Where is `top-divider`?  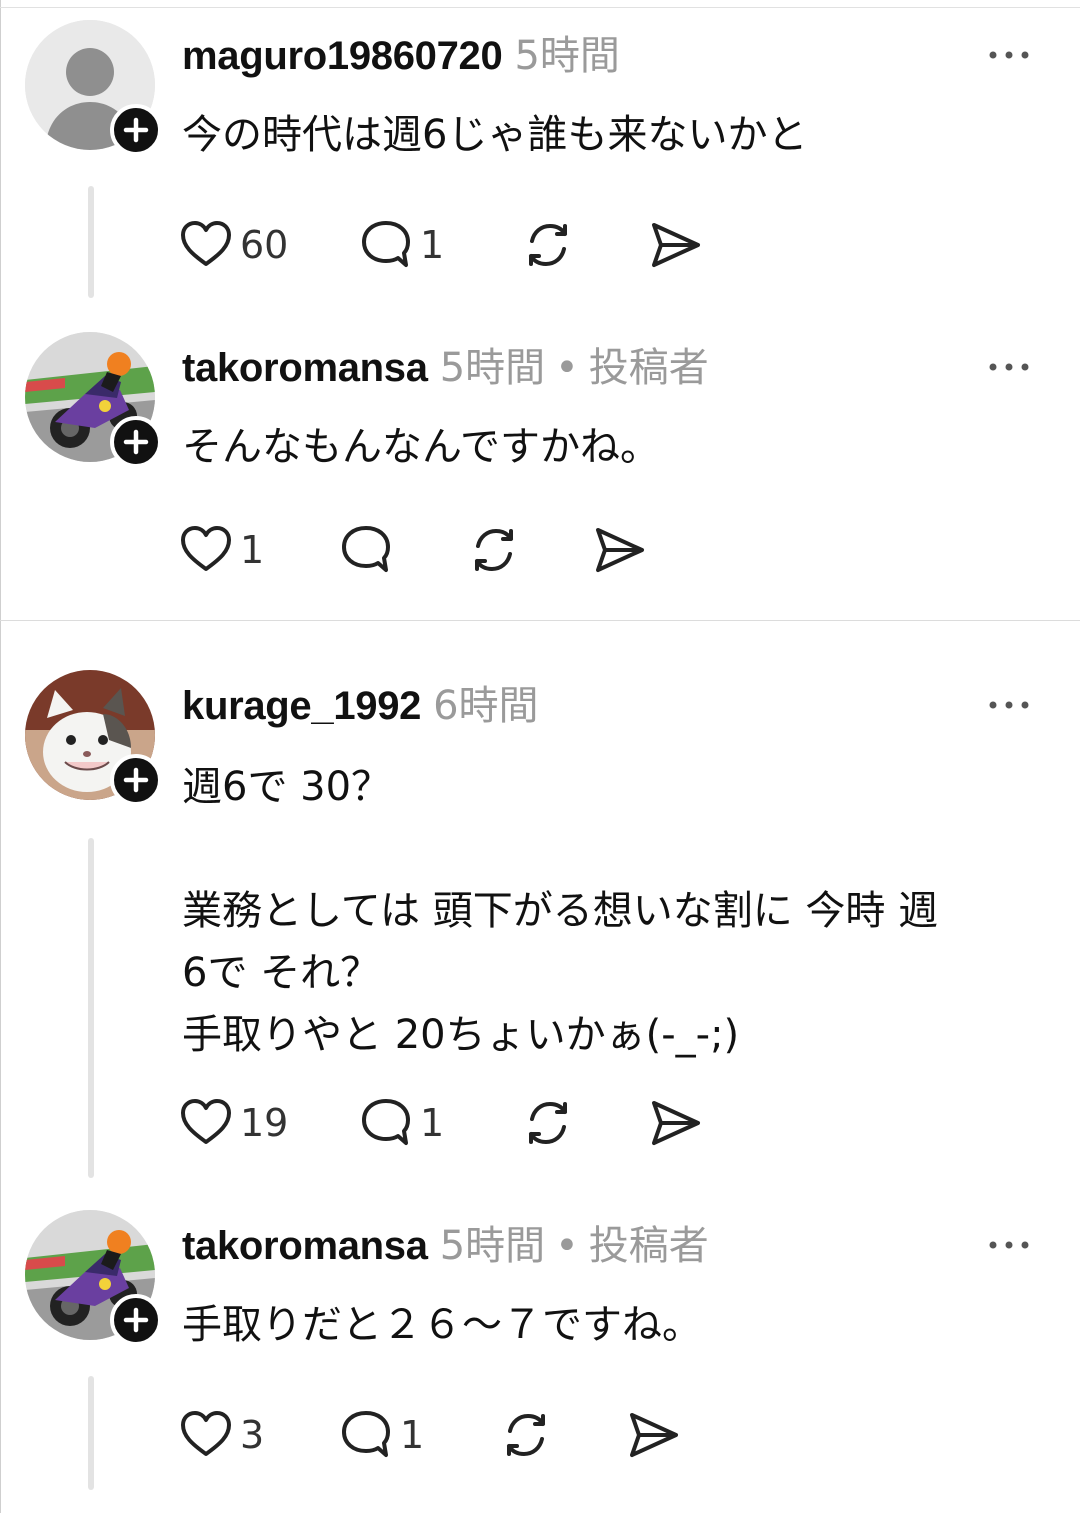 top-divider is located at coordinates (540, 7).